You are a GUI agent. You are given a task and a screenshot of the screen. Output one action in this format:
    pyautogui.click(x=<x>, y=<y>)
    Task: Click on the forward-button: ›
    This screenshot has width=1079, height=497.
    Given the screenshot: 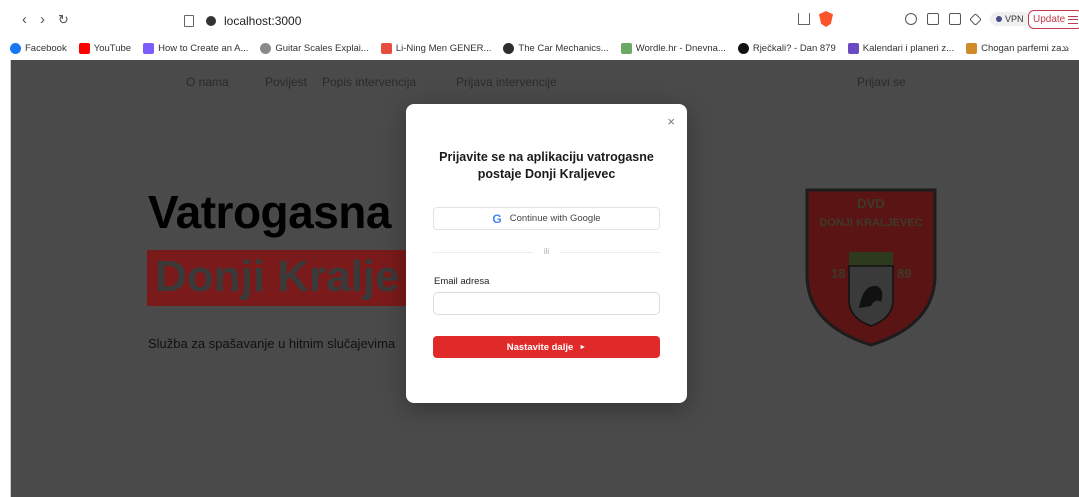 What is the action you would take?
    pyautogui.click(x=42, y=20)
    